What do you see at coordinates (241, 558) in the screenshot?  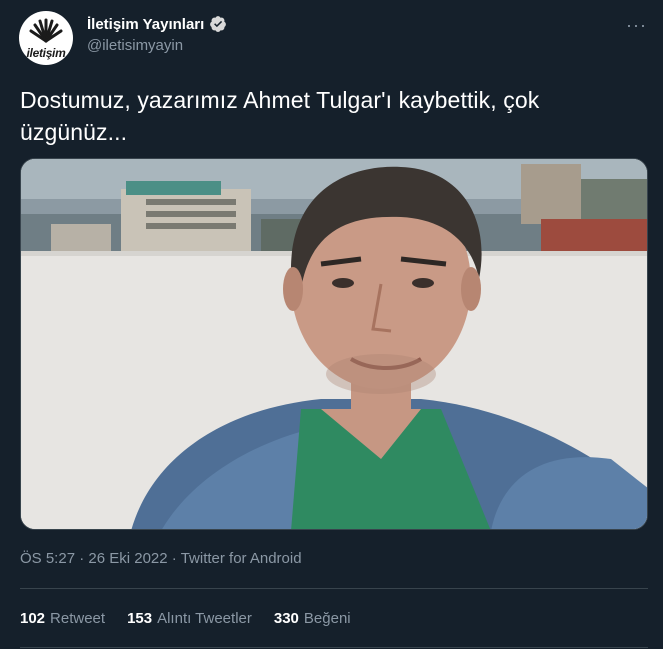 I see `tweet-source: Twitter for Android` at bounding box center [241, 558].